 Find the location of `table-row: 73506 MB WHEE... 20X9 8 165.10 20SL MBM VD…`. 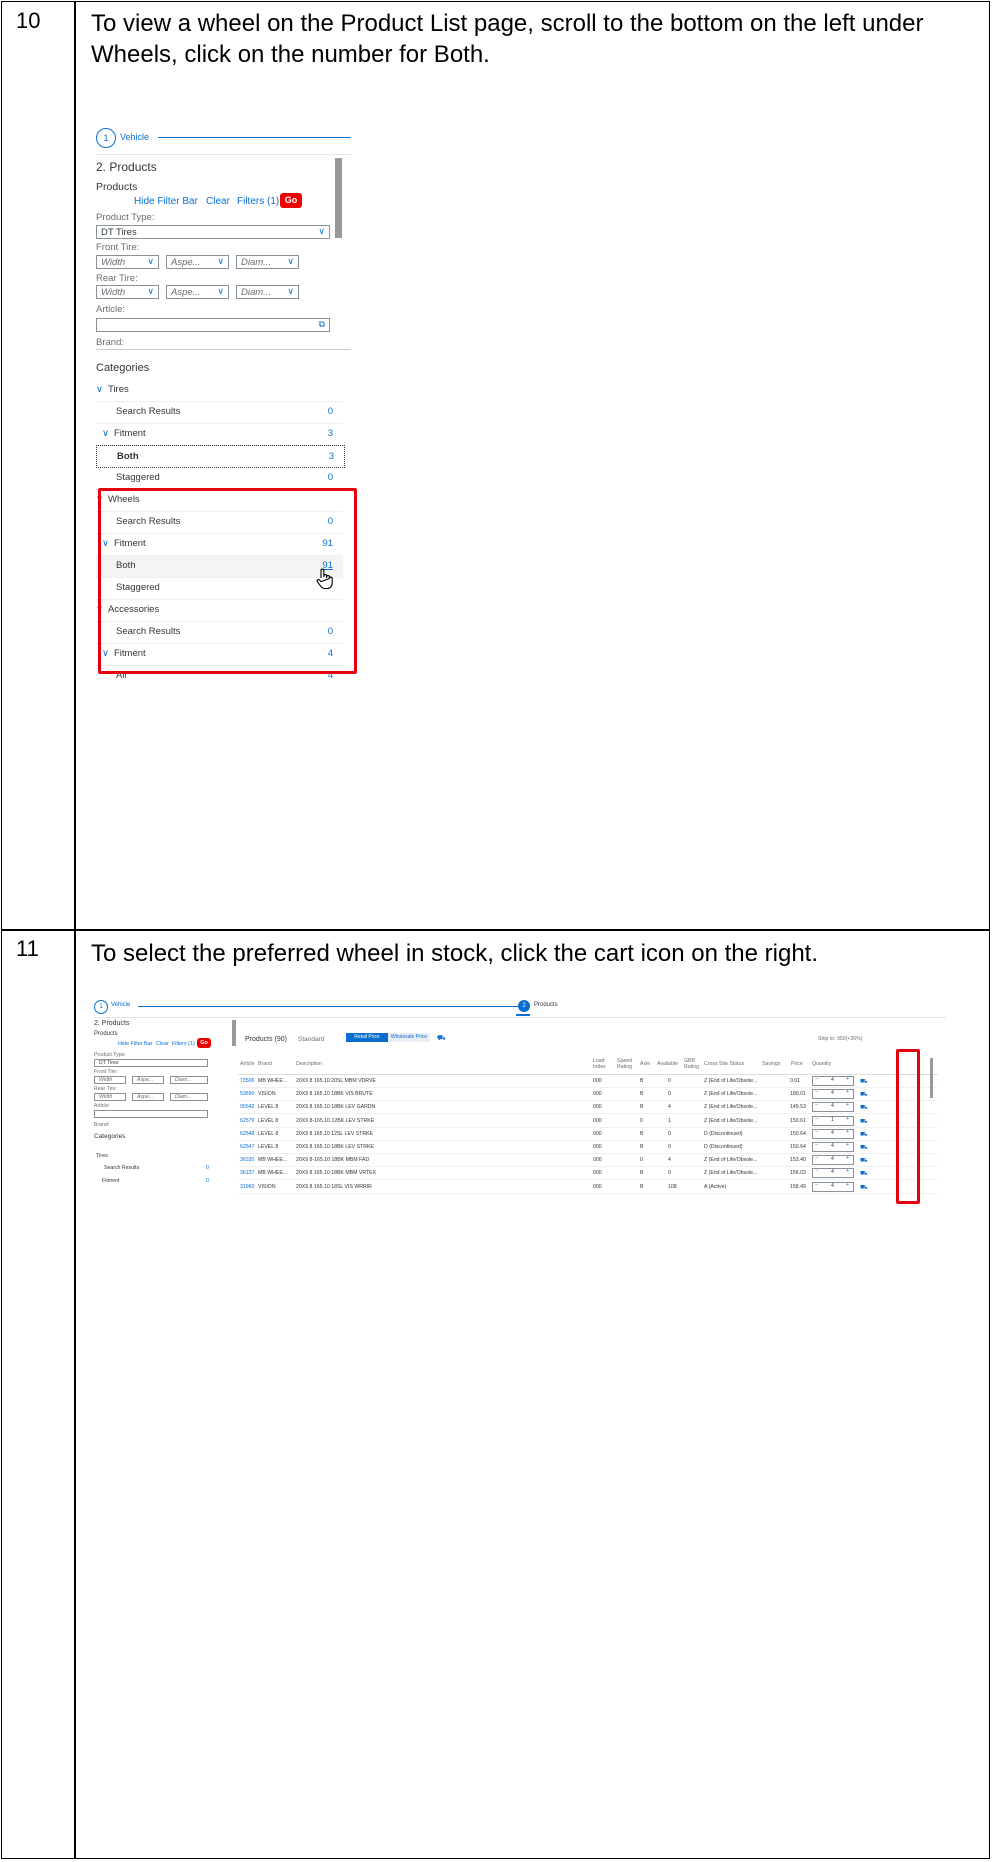

table-row: 73506 MB WHEE... 20X9 8 165.10 20SL MBM VD… is located at coordinates (588, 1081).